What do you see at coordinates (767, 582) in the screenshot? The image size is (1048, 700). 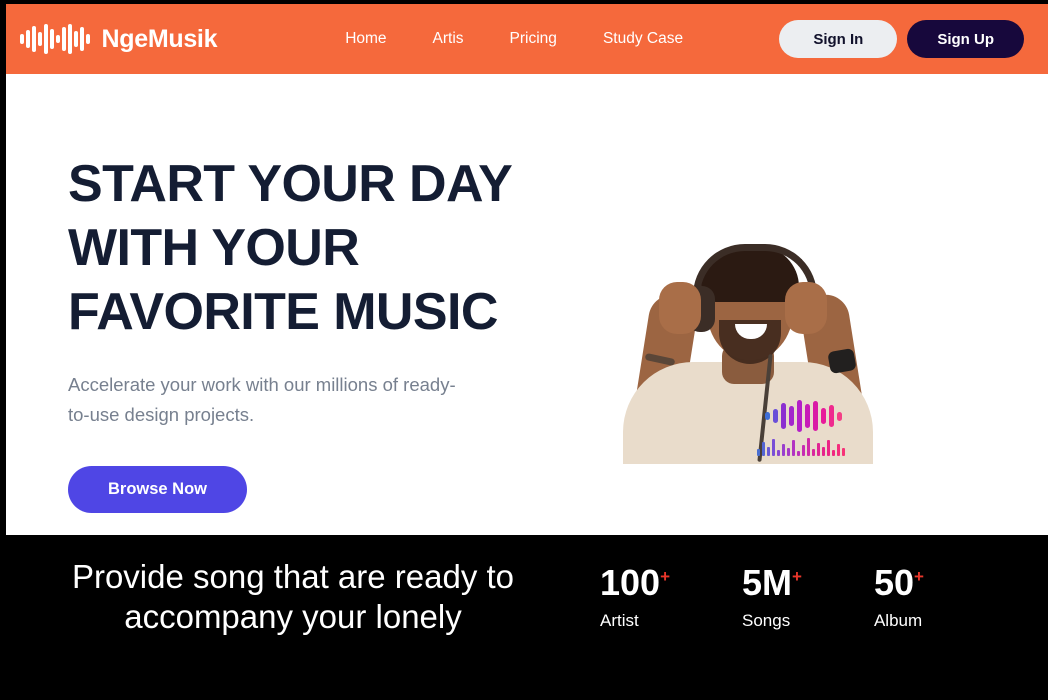 I see `stat-number-songs: 5M` at bounding box center [767, 582].